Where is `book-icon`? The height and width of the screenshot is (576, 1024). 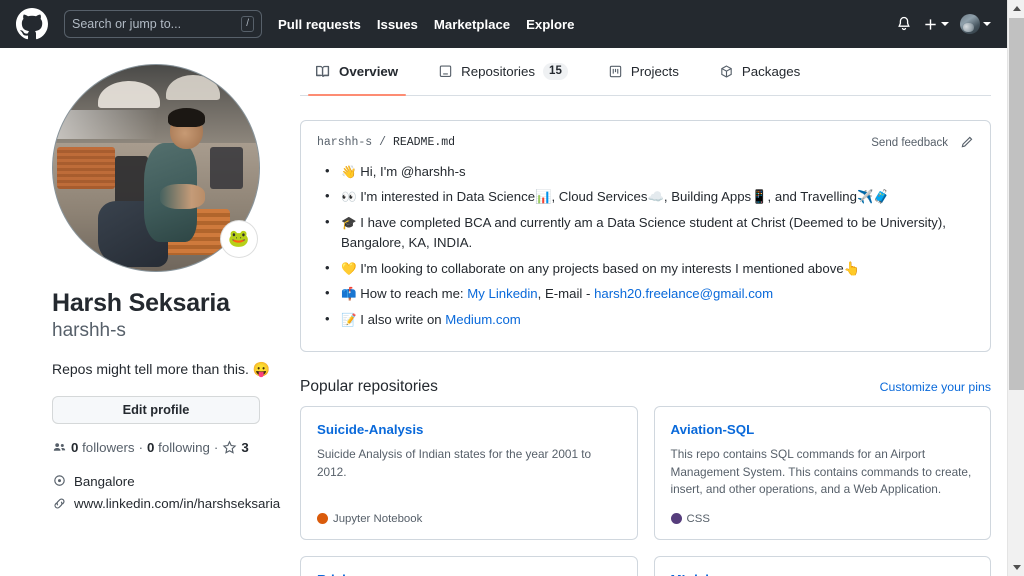
book-icon is located at coordinates (323, 71).